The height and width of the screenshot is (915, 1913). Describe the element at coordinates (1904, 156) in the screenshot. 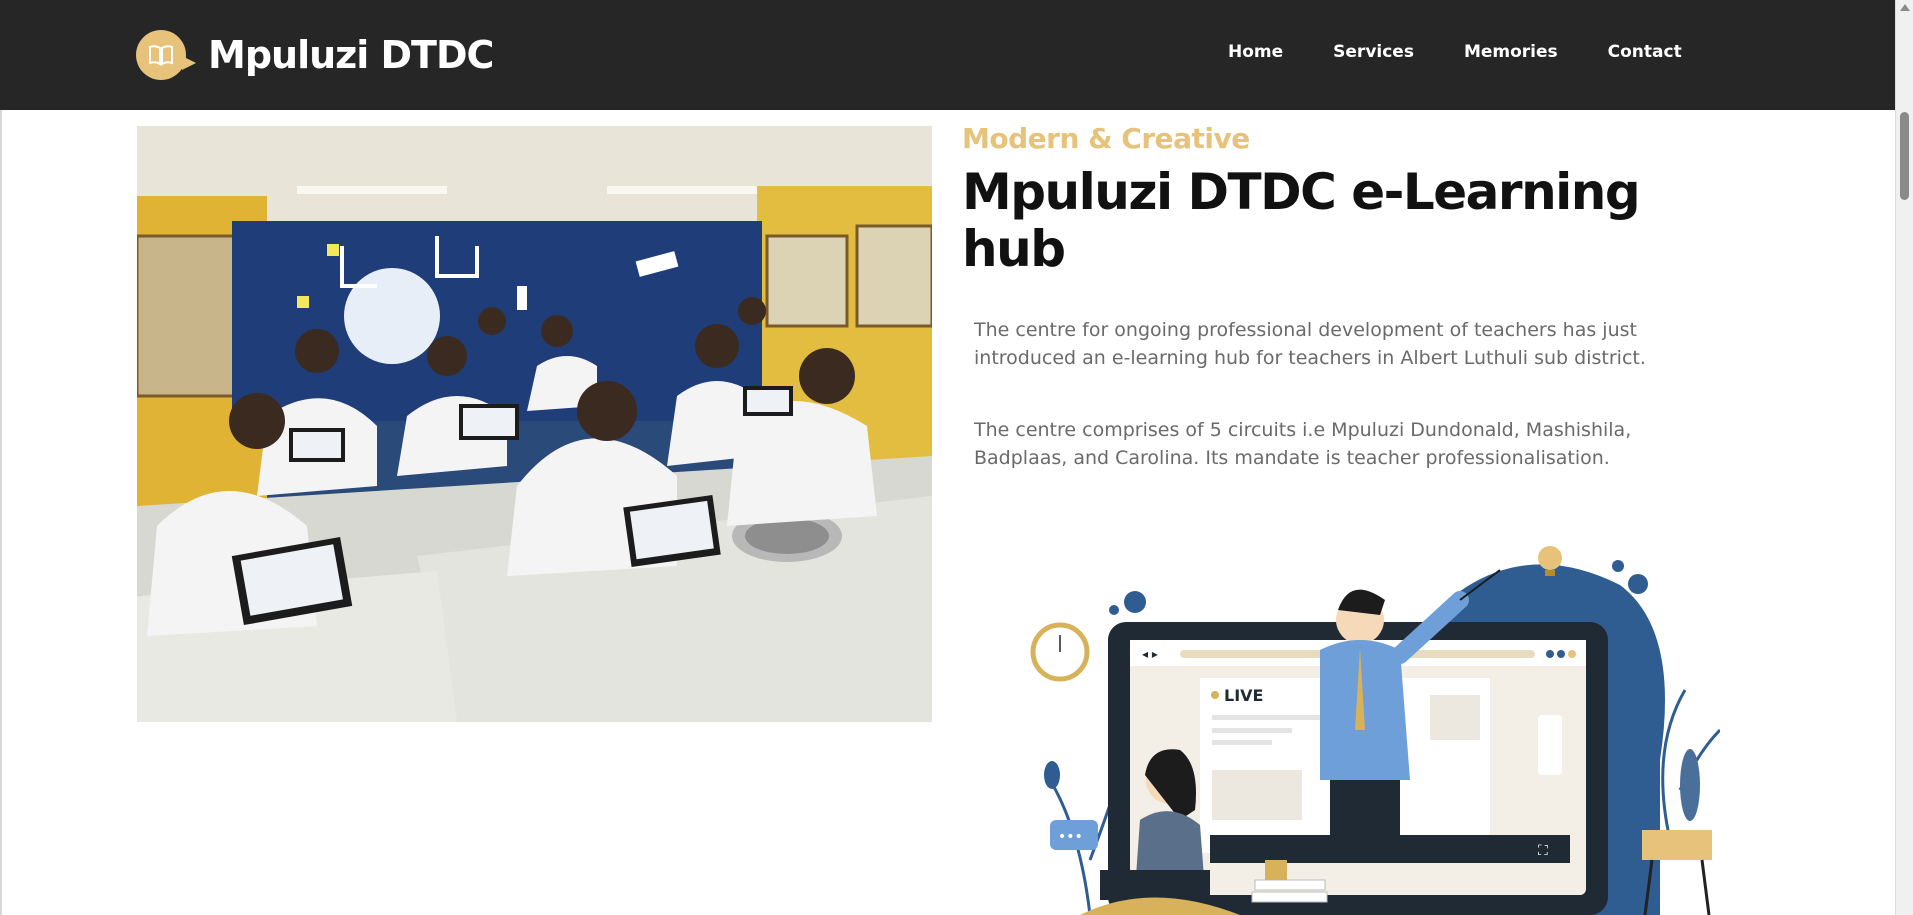

I see `scrollbar-thumb` at that location.